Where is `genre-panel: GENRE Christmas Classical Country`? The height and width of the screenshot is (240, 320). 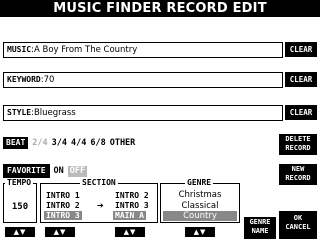
genre-panel: GENRE Christmas Classical Country is located at coordinates (200, 200).